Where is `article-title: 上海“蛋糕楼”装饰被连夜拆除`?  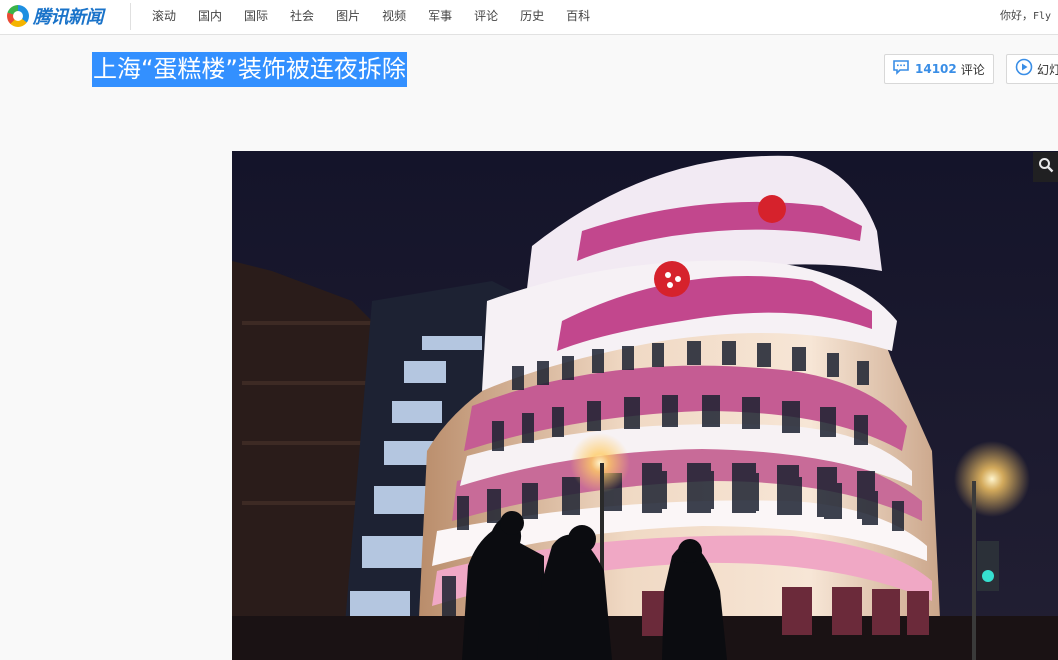 article-title: 上海“蛋糕楼”装饰被连夜拆除 is located at coordinates (249, 69).